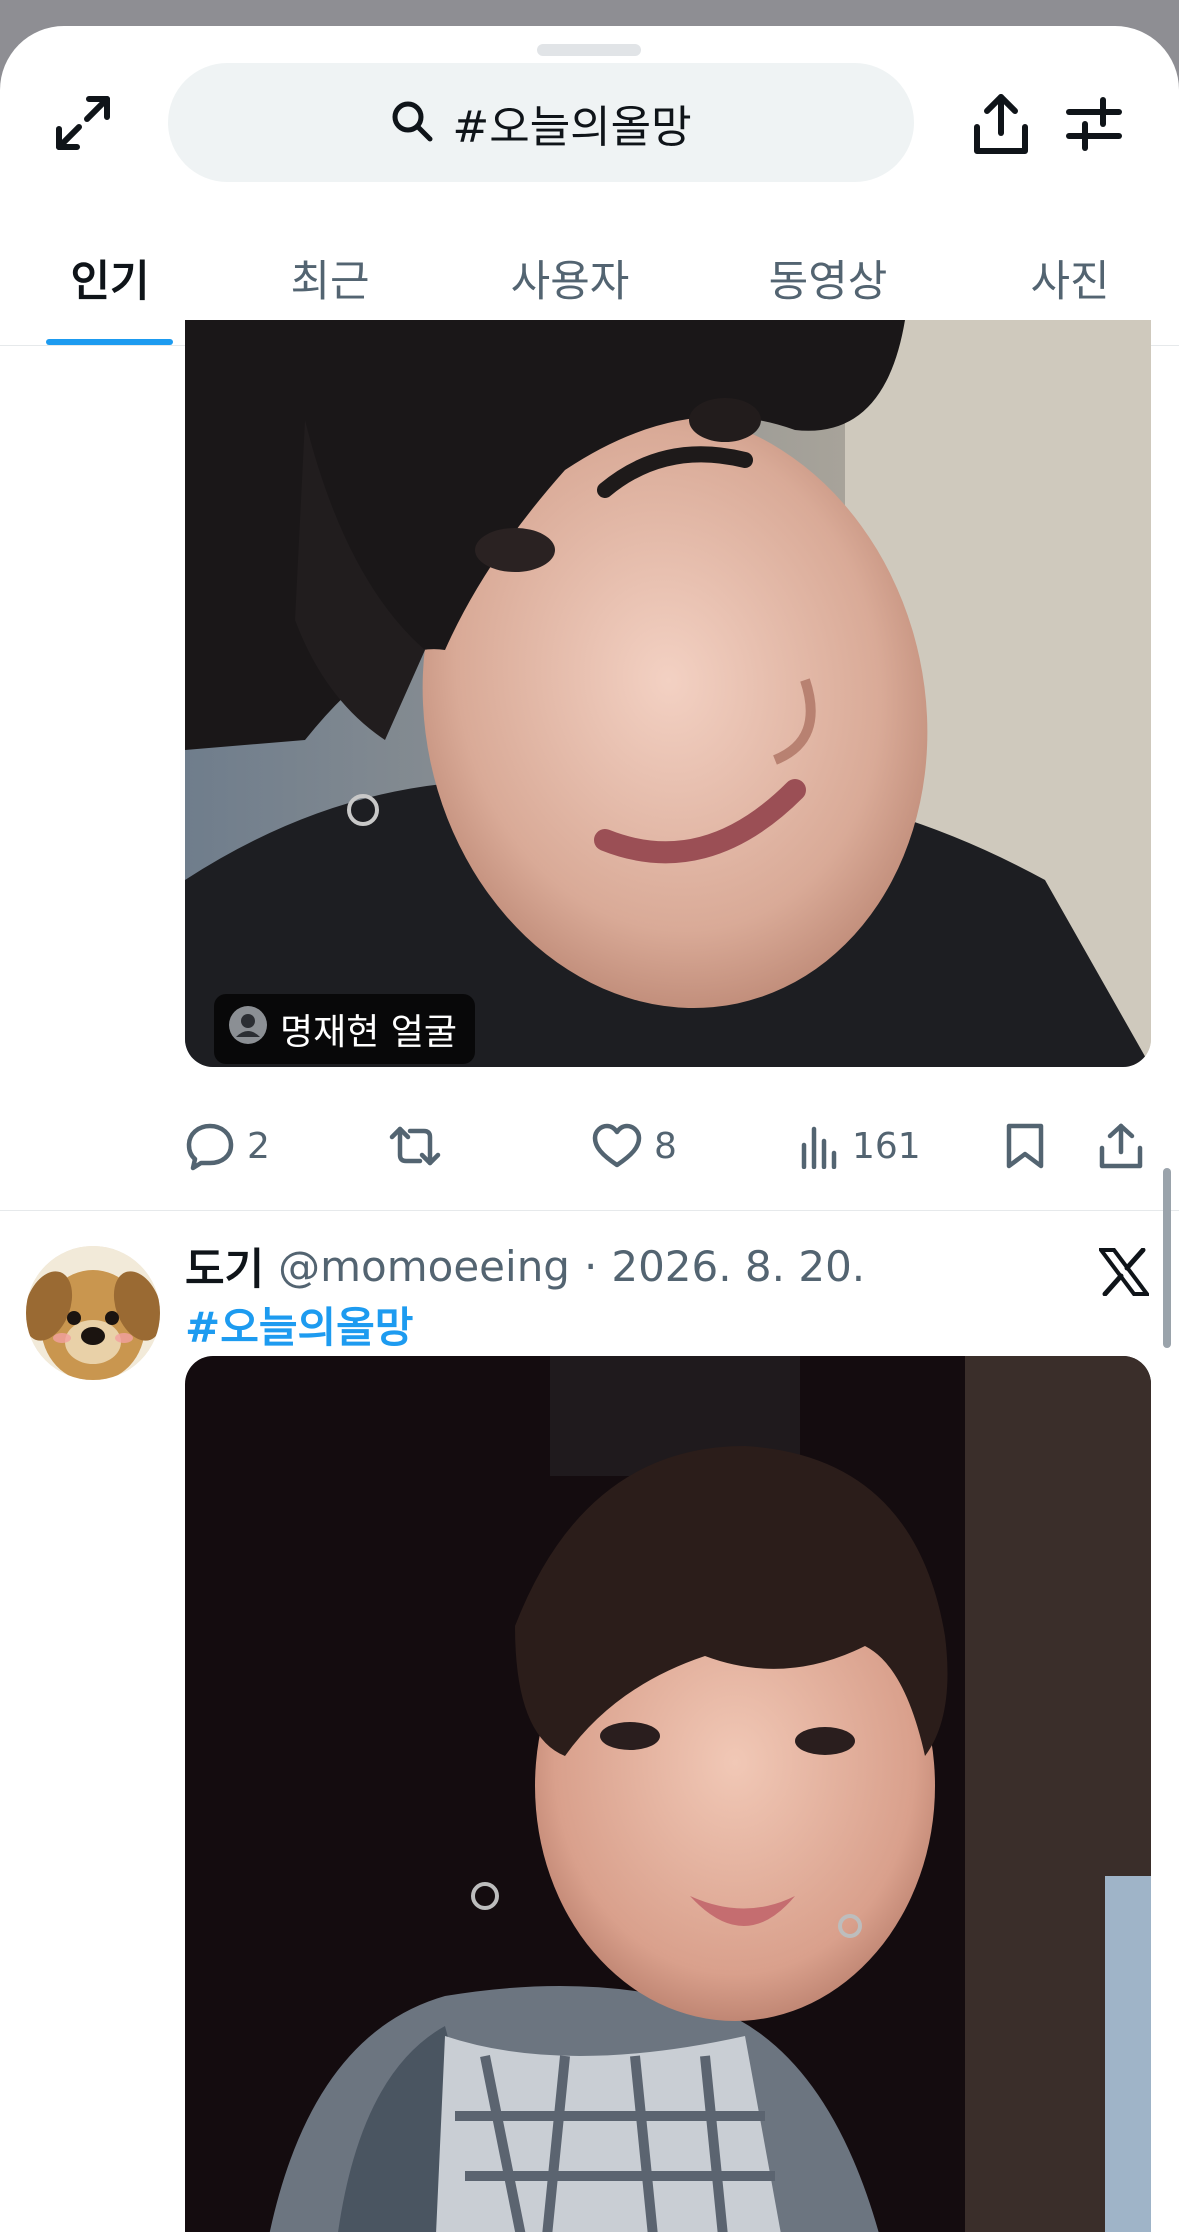 Image resolution: width=1179 pixels, height=2232 pixels. What do you see at coordinates (109, 342) in the screenshot?
I see `active-tab-indicator` at bounding box center [109, 342].